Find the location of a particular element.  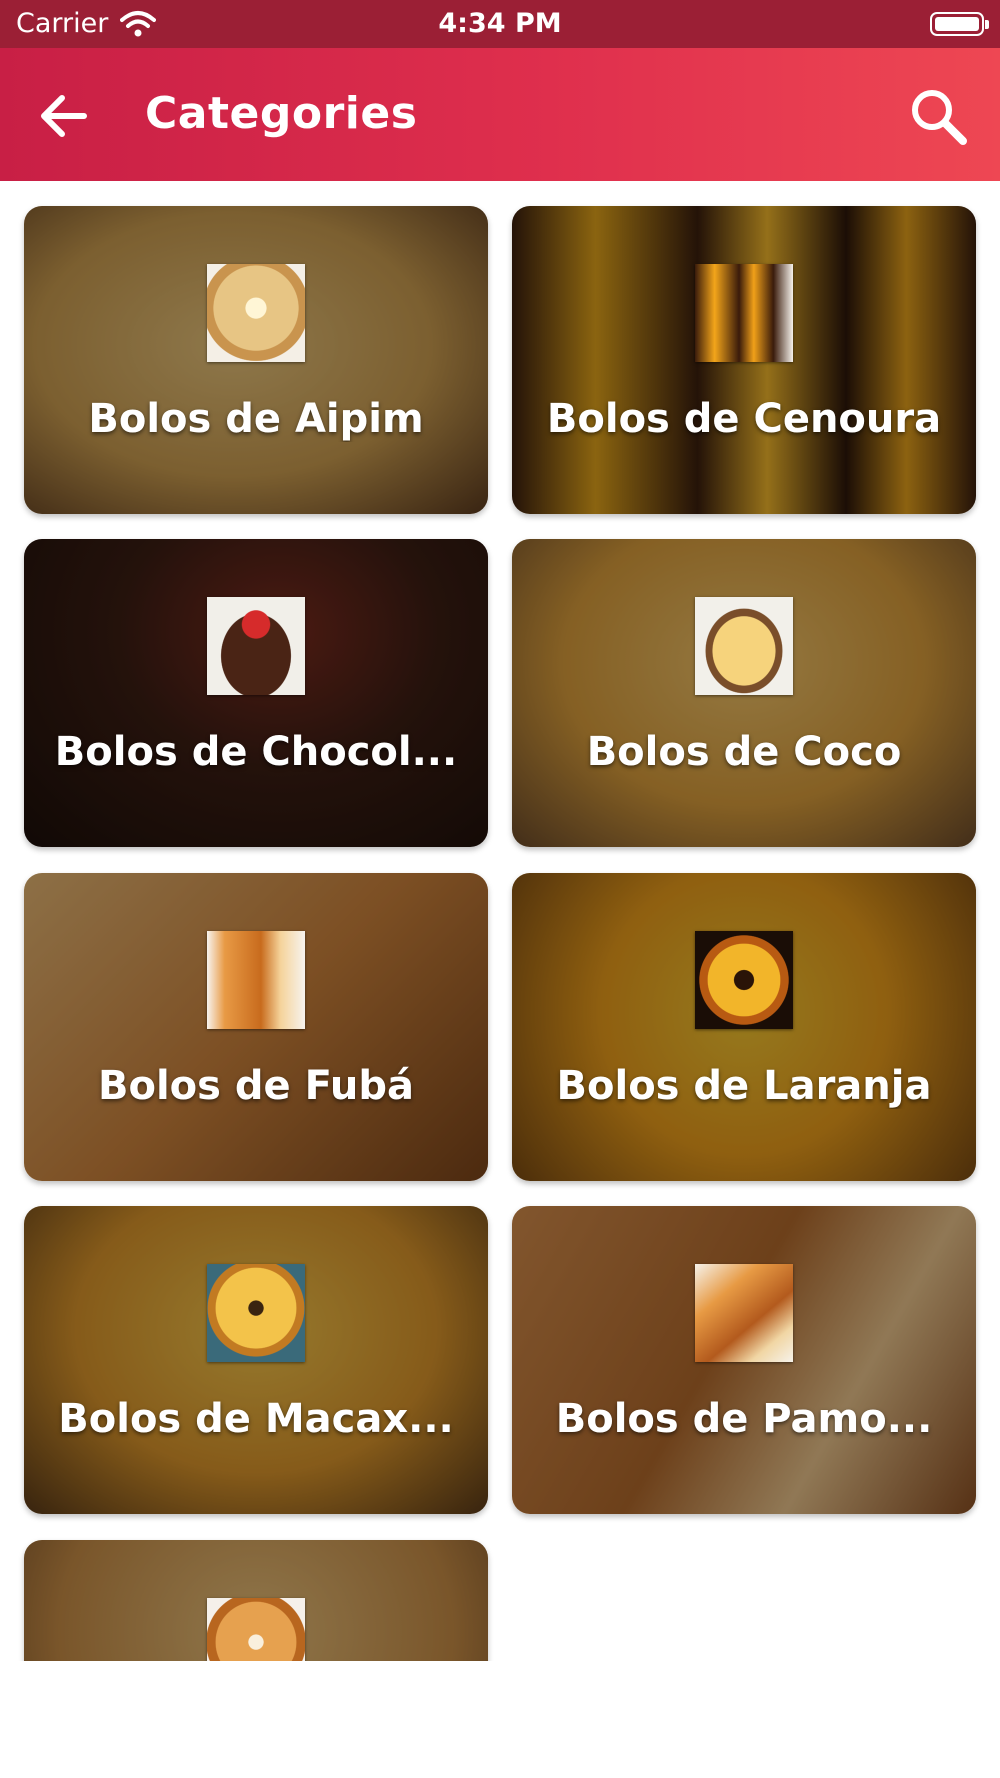

category-card: Bolos de Coco is located at coordinates (744, 693).